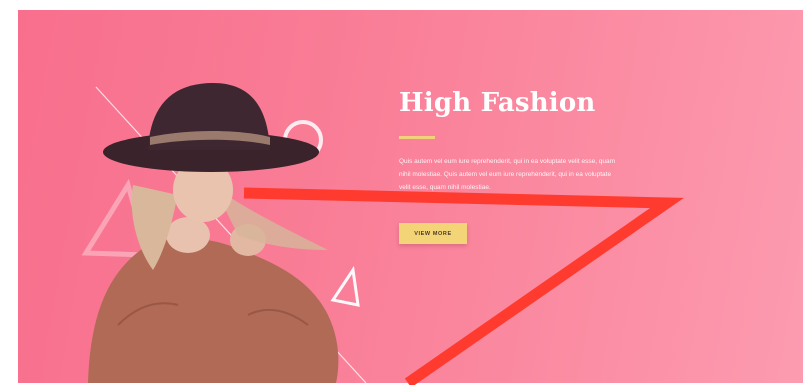 The height and width of the screenshot is (385, 803). Describe the element at coordinates (417, 137) in the screenshot. I see `title-underline` at that location.